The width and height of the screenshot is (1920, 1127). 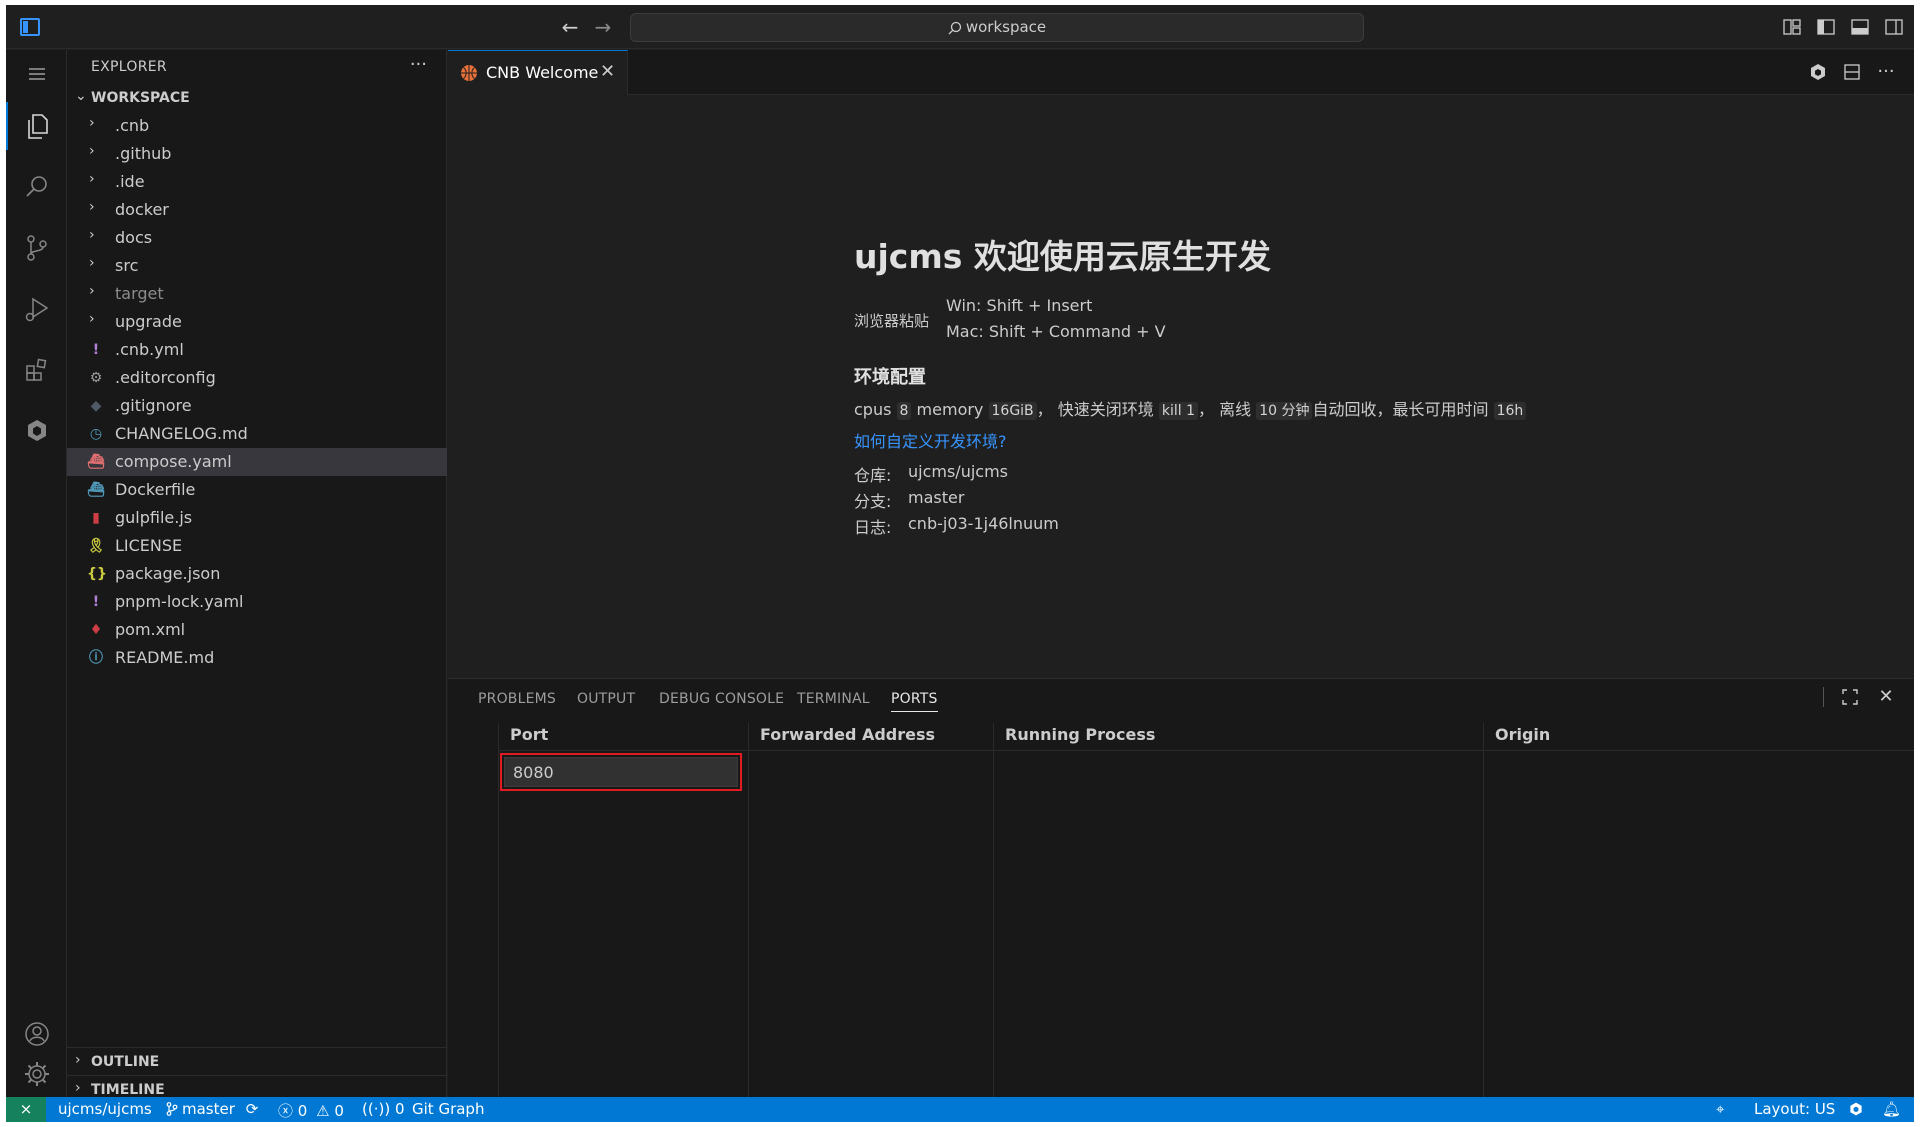 What do you see at coordinates (257, 350) in the screenshot?
I see `tree-file-cnb-yml: ! .cnb.yml` at bounding box center [257, 350].